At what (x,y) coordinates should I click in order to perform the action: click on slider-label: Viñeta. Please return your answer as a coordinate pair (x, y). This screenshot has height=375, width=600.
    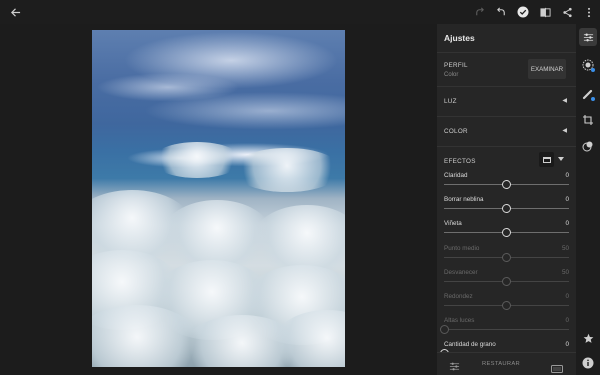
    Looking at the image, I should click on (453, 224).